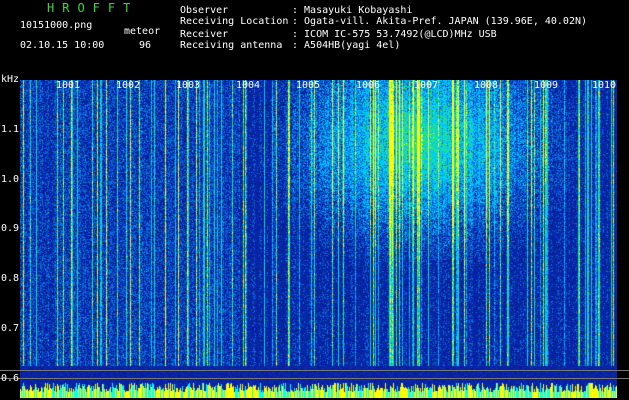 This screenshot has width=629, height=400. I want to click on freq-tick-label: 1.0, so click(10, 179).